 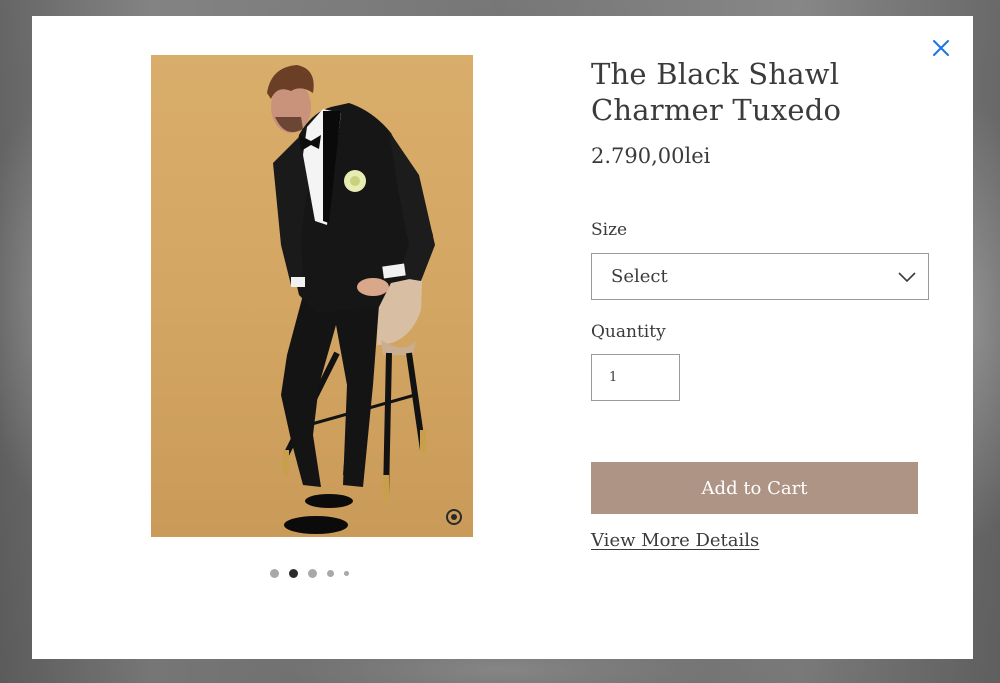 What do you see at coordinates (754, 488) in the screenshot?
I see `add-to-cart-button: Add to Cart` at bounding box center [754, 488].